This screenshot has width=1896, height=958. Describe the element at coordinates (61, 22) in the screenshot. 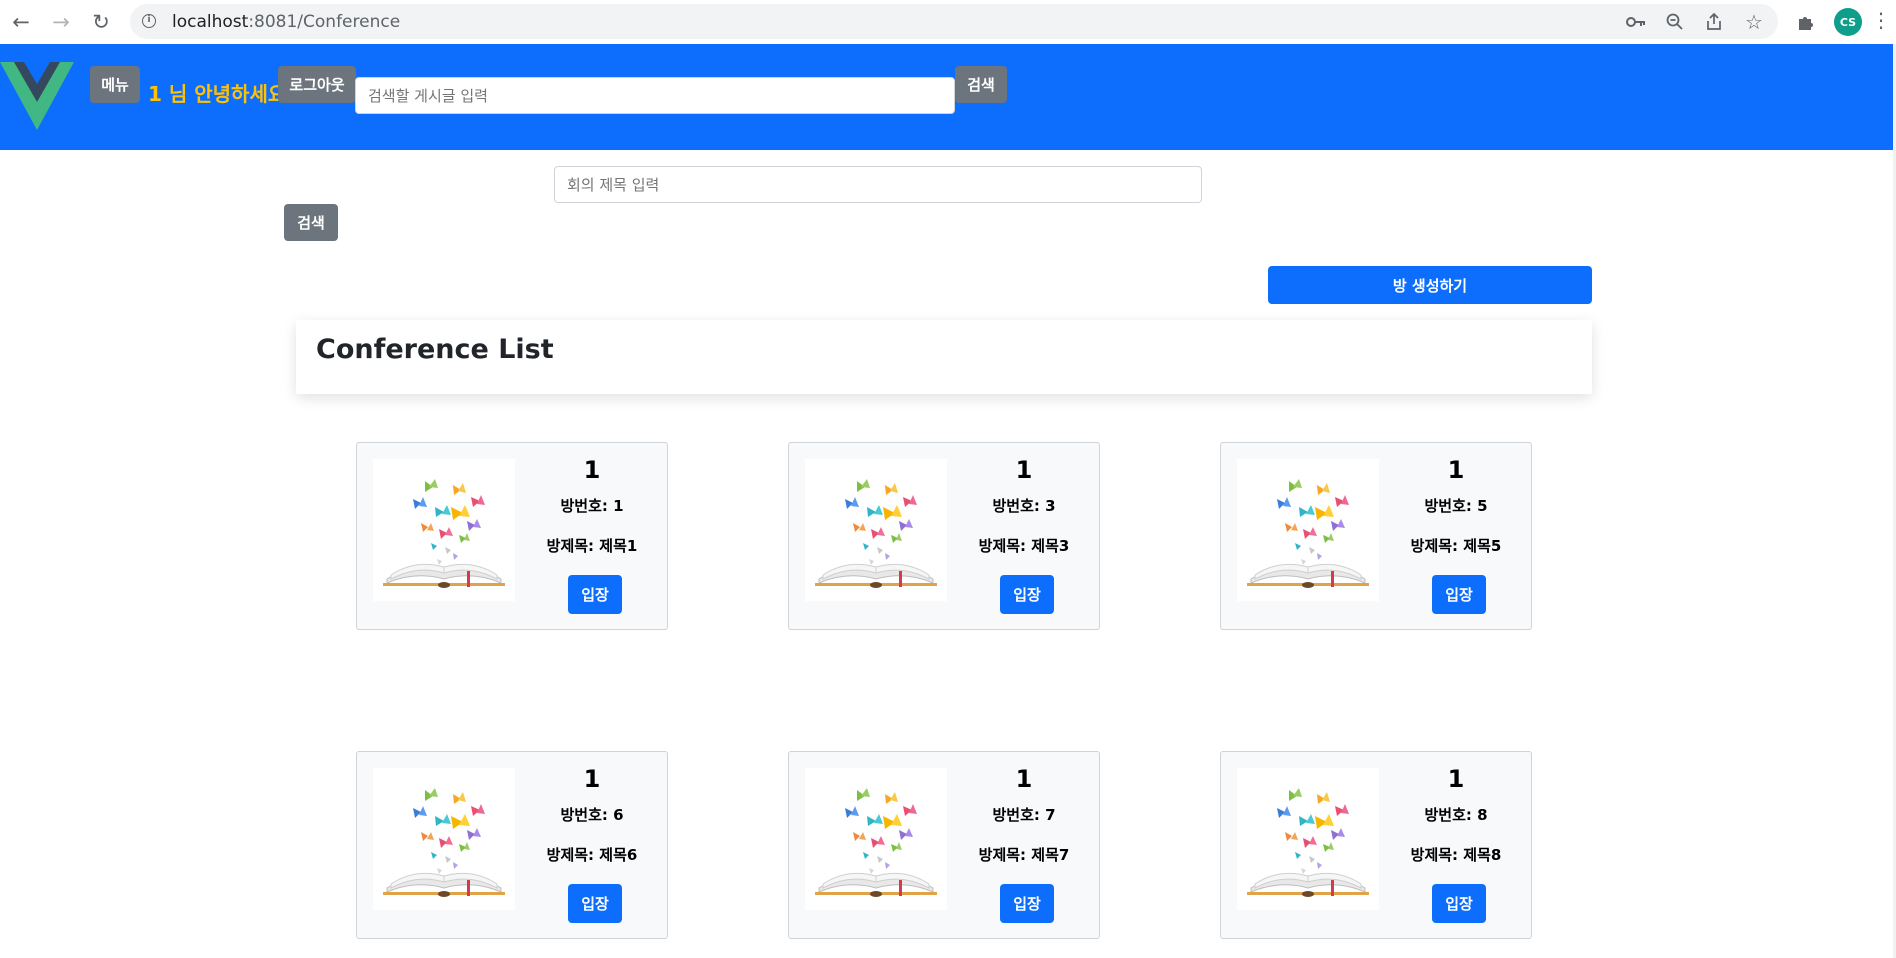

I see `forward-arrow-icon: →` at that location.